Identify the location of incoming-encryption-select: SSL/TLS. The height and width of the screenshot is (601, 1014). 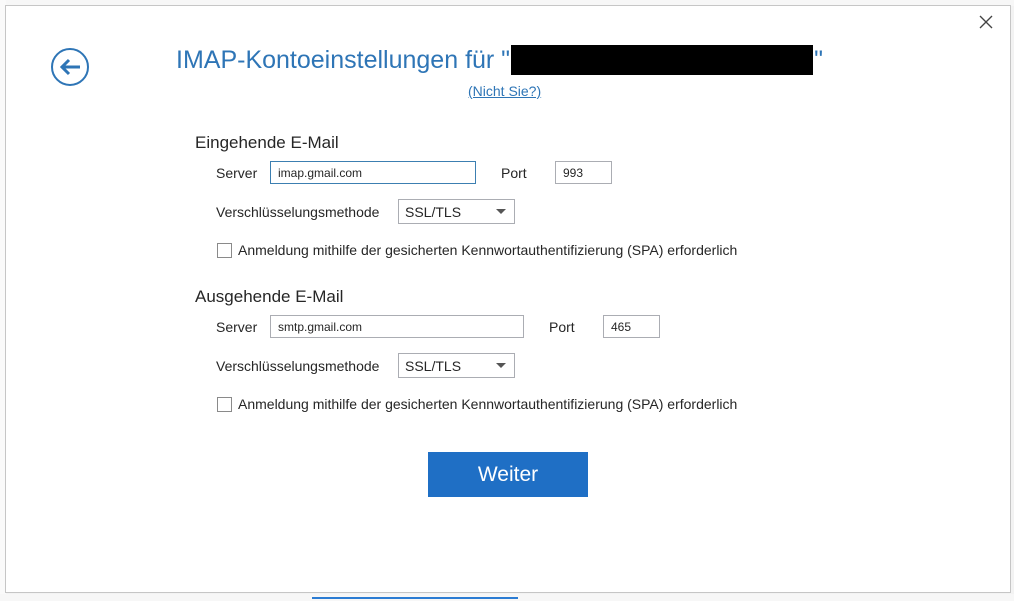
(456, 211).